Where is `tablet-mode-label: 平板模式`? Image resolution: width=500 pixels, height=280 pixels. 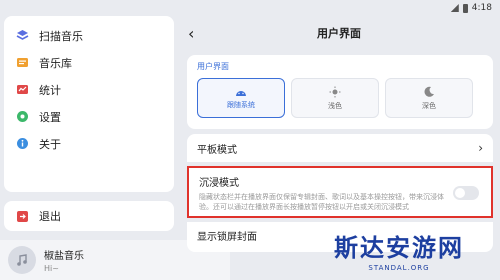
tablet-mode-label: 平板模式 is located at coordinates (217, 150).